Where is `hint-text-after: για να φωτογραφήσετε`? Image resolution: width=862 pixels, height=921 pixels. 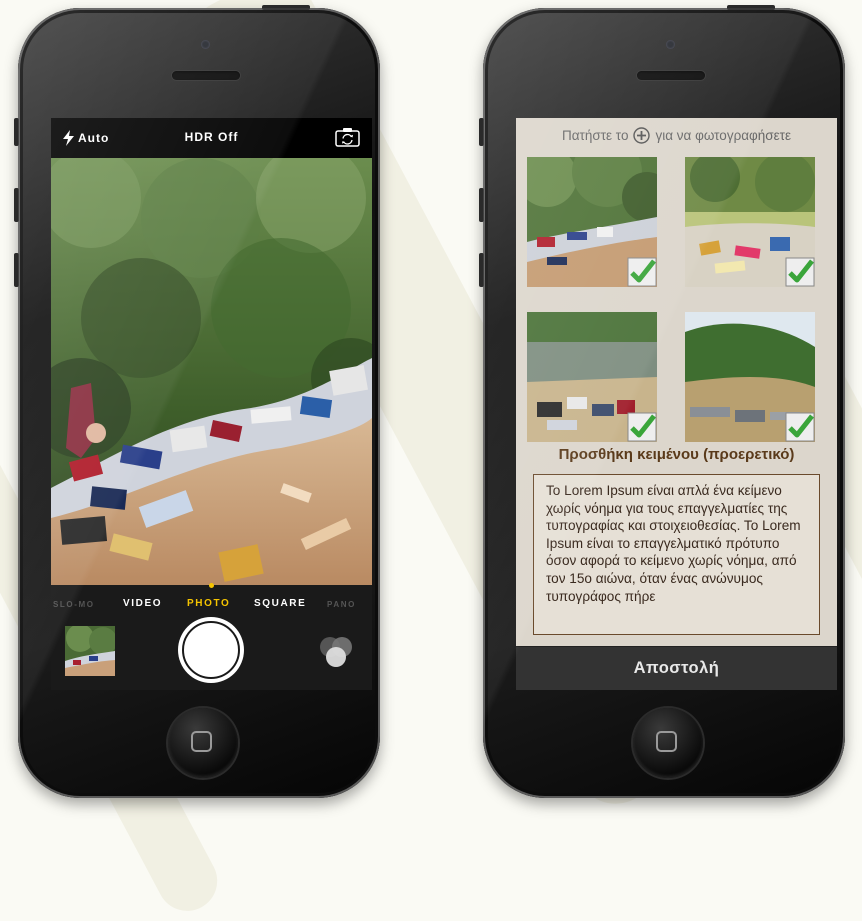 hint-text-after: για να φωτογραφήσετε is located at coordinates (723, 135).